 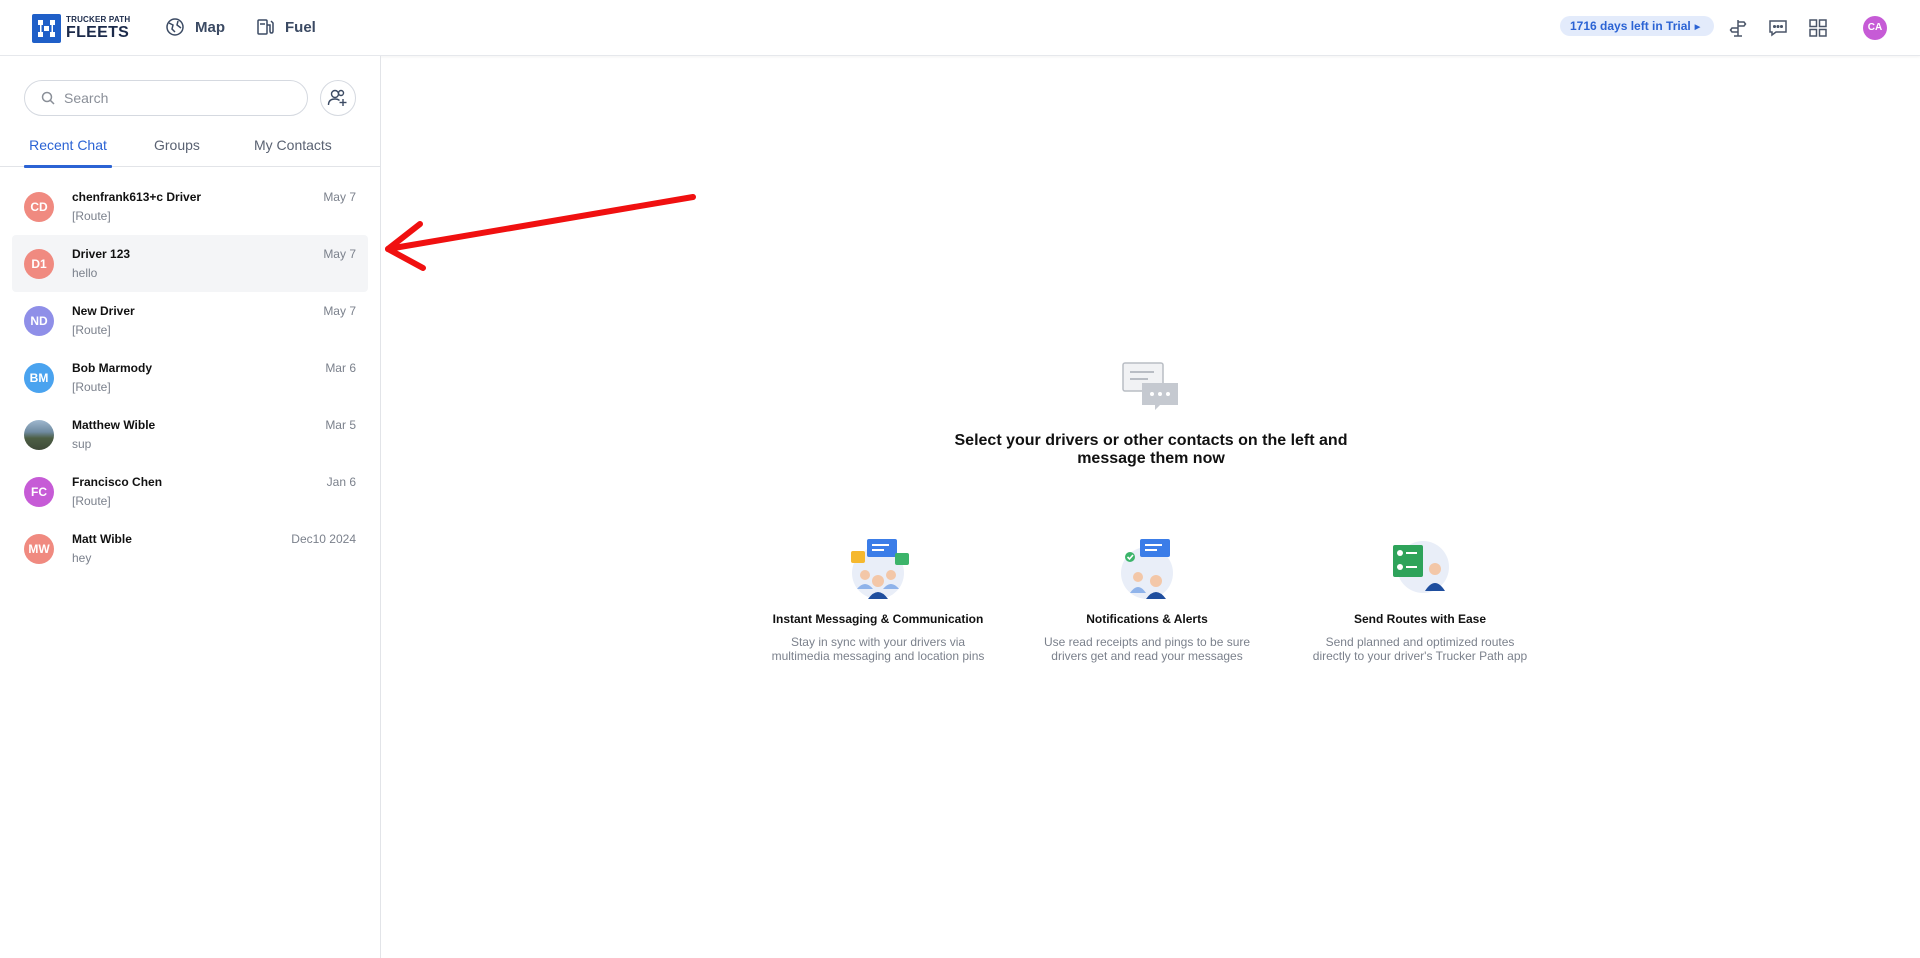 I want to click on chat-list-item-selected: D1 Driver 123 hello May 7, so click(x=190, y=263).